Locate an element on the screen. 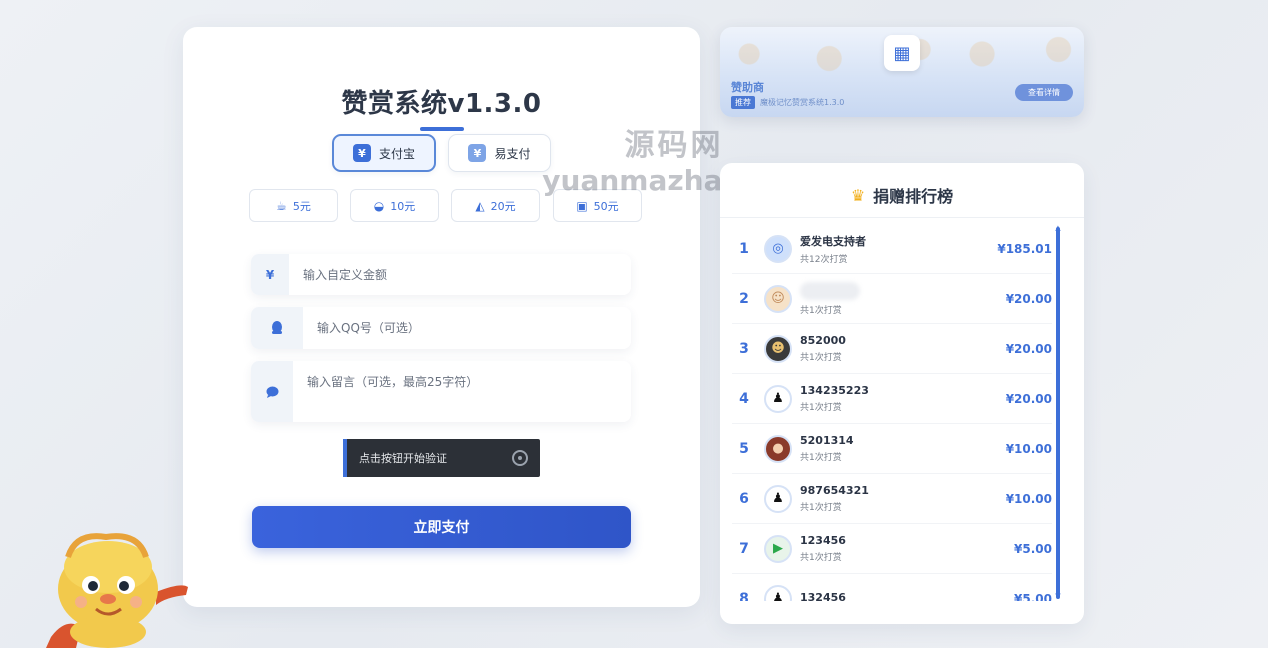  lion-dance-mascot-icon is located at coordinates (117, 590).